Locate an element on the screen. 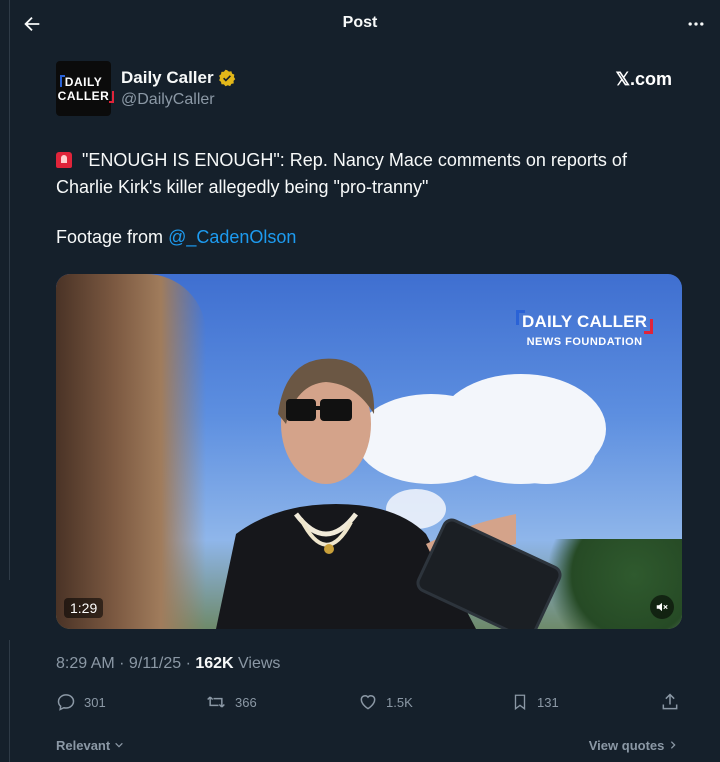  action-bar: 301 366 1.5K 131 is located at coordinates (368, 702).